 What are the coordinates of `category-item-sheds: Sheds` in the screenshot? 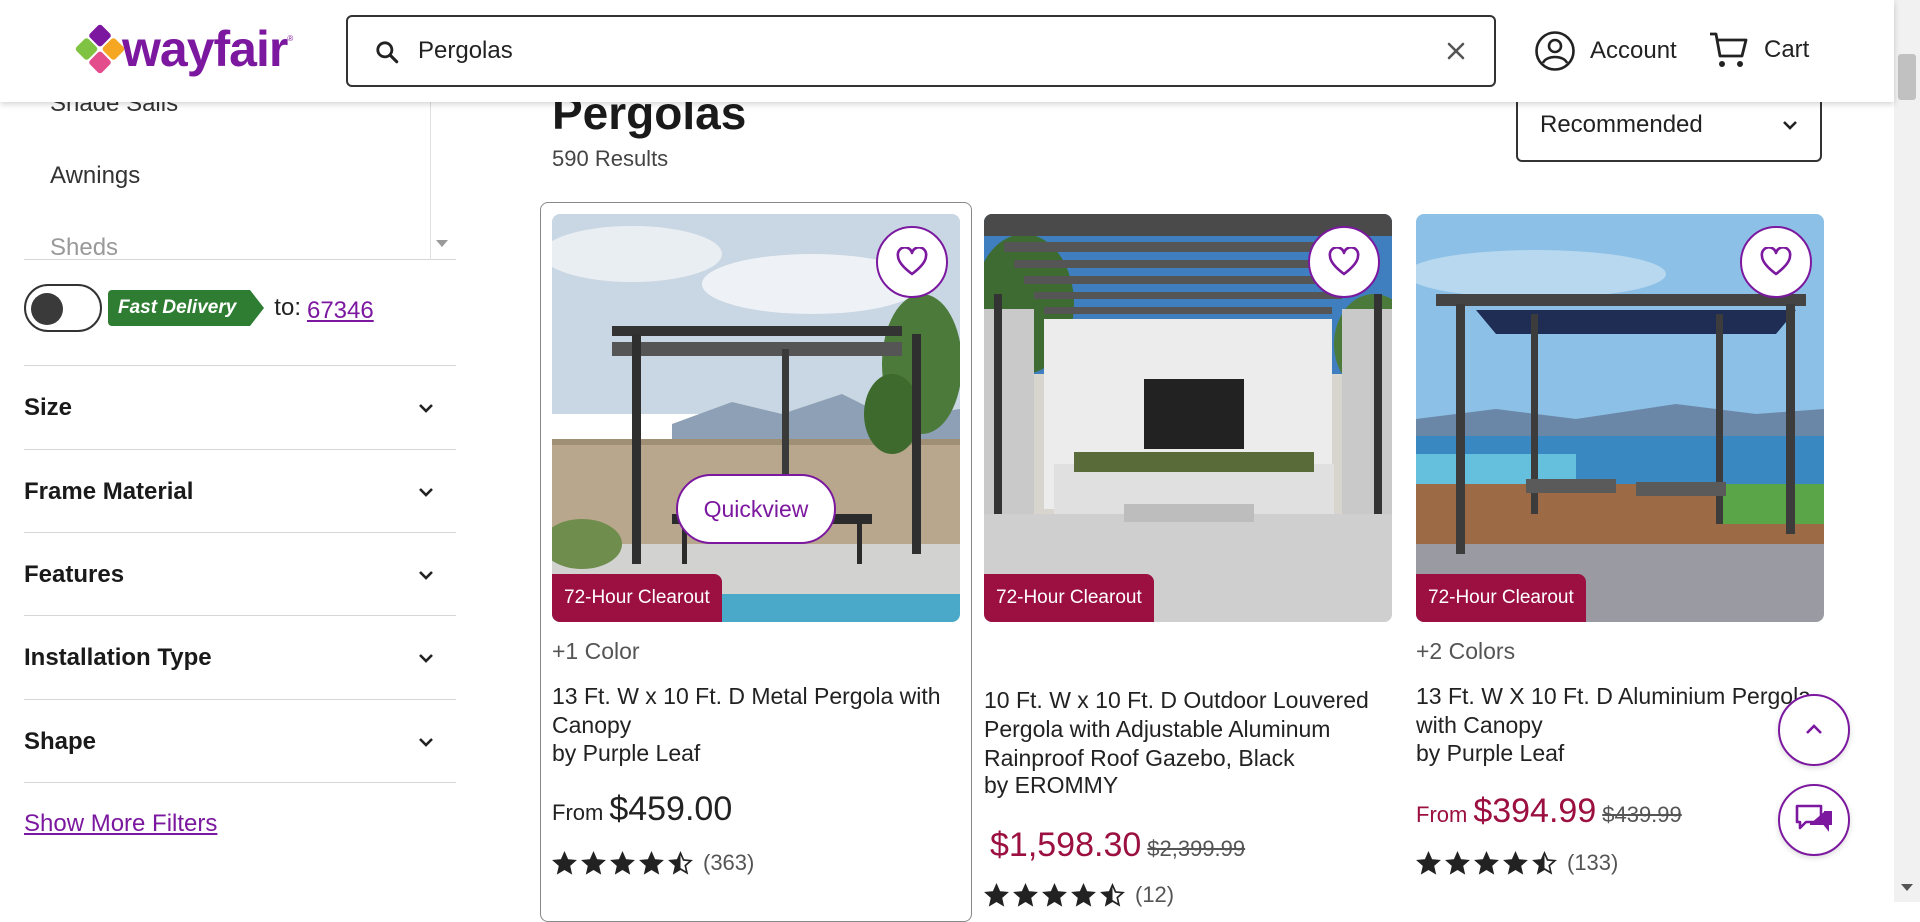 It's located at (84, 246).